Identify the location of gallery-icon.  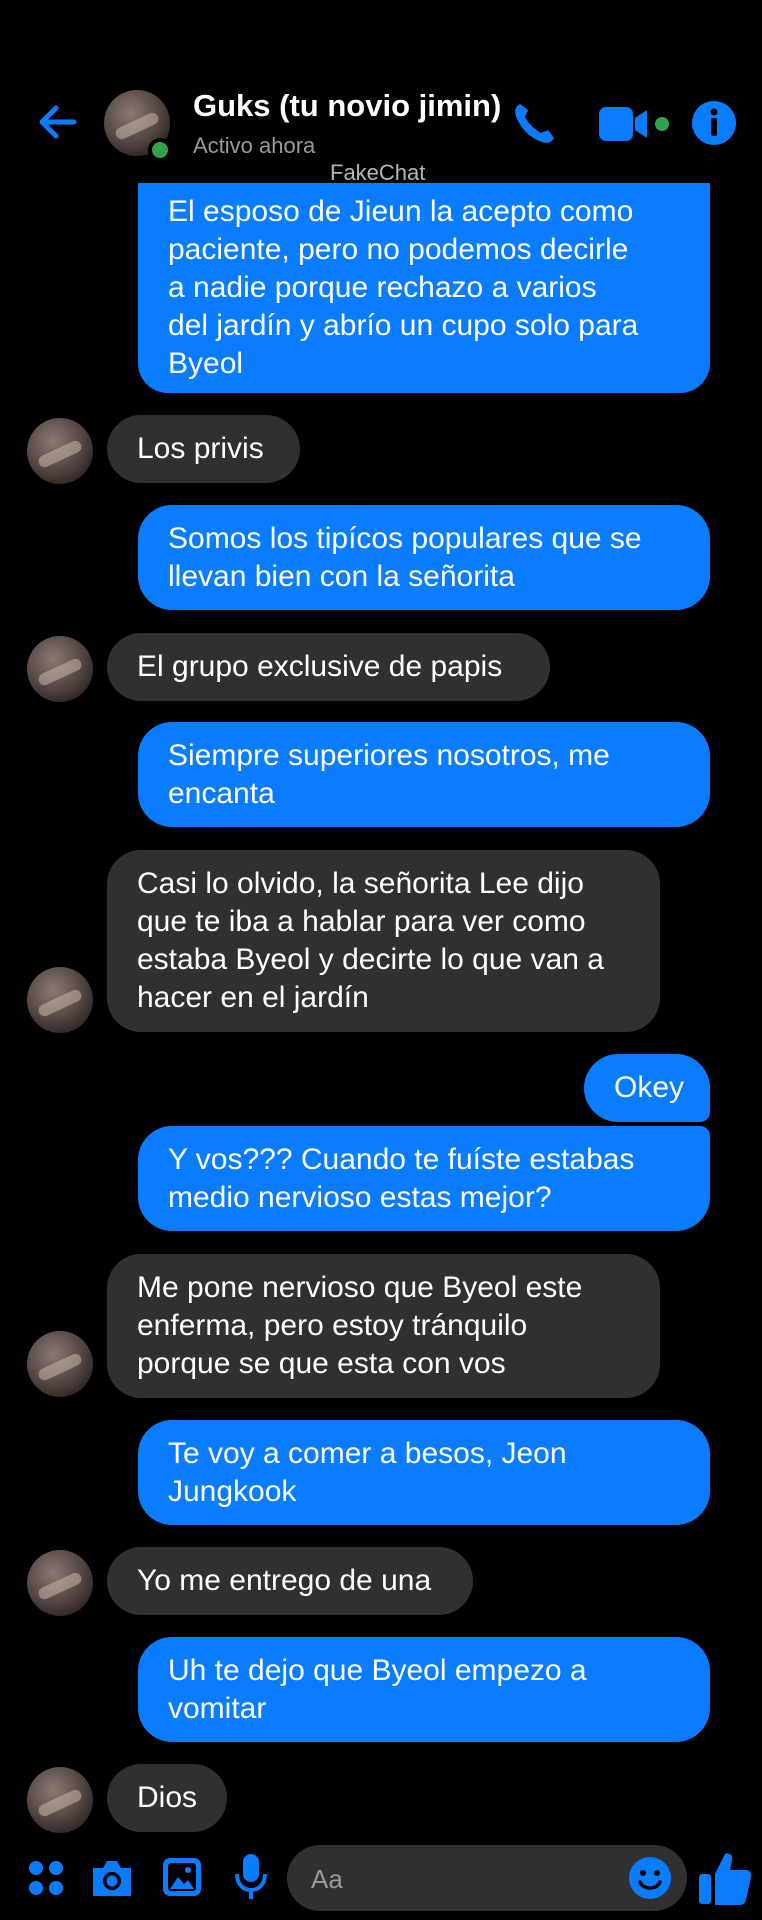
(182, 1877).